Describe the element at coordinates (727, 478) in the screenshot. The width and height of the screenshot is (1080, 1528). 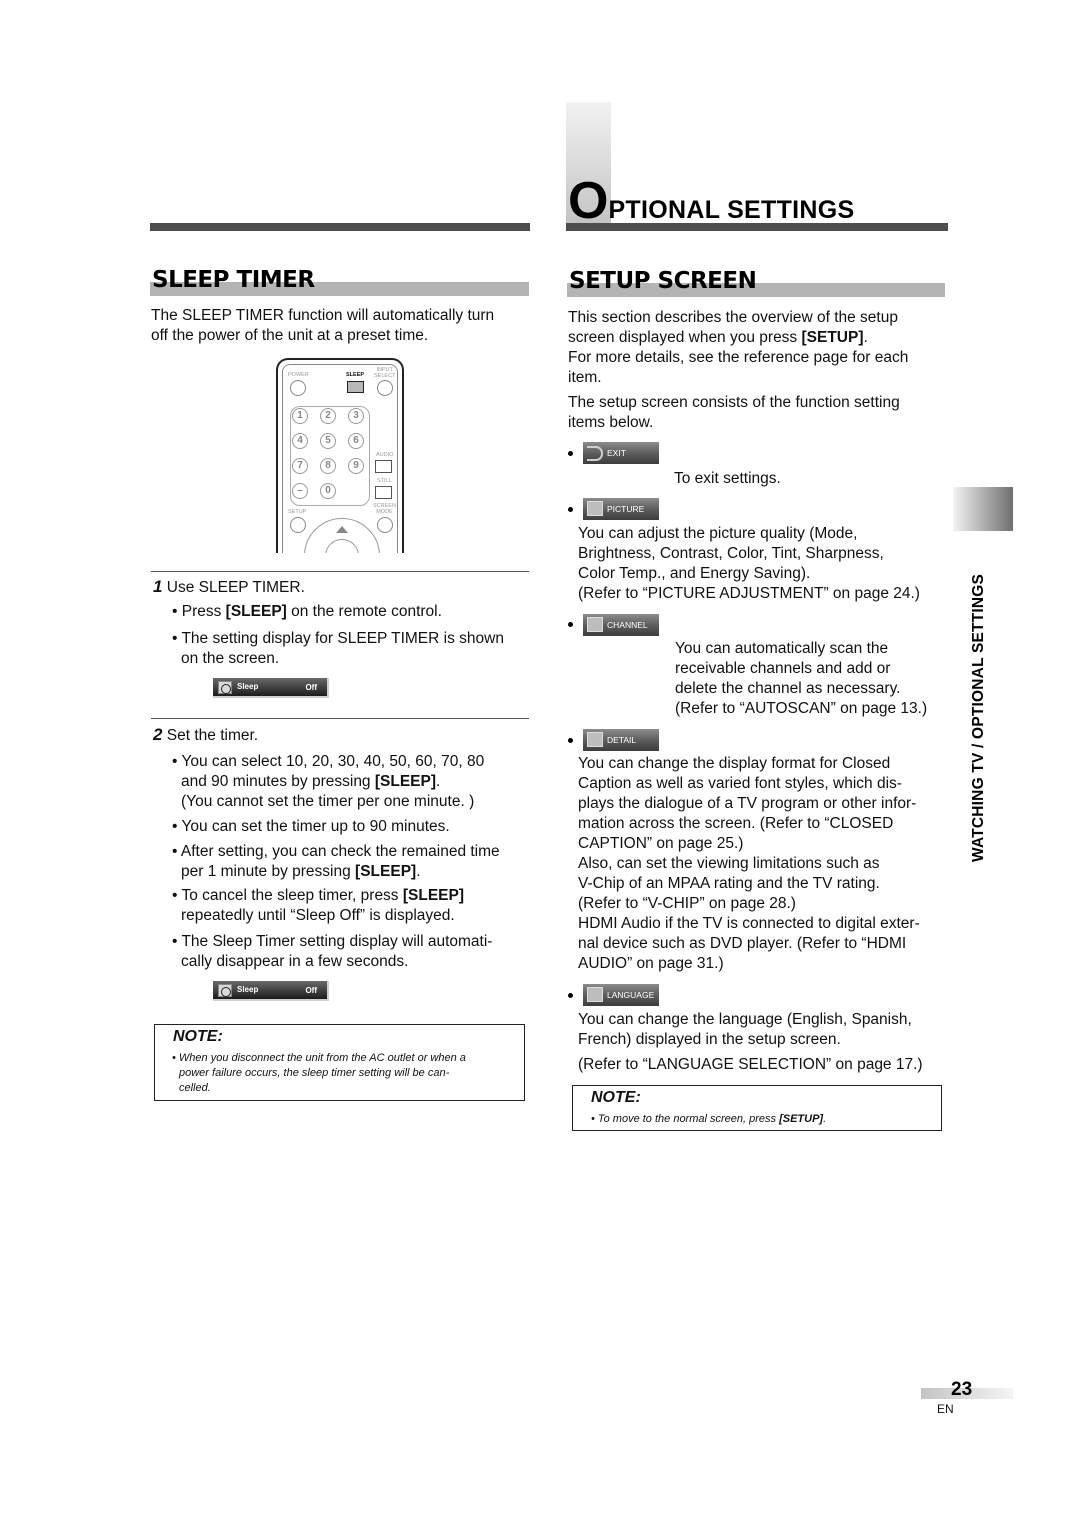
I see `exit-description: To exit settings.` at that location.